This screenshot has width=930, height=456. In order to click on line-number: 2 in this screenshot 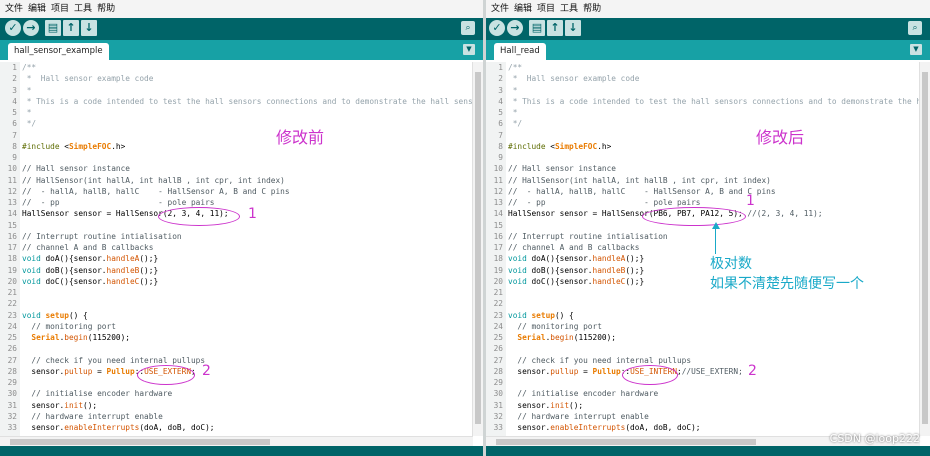, I will do `click(500, 79)`.